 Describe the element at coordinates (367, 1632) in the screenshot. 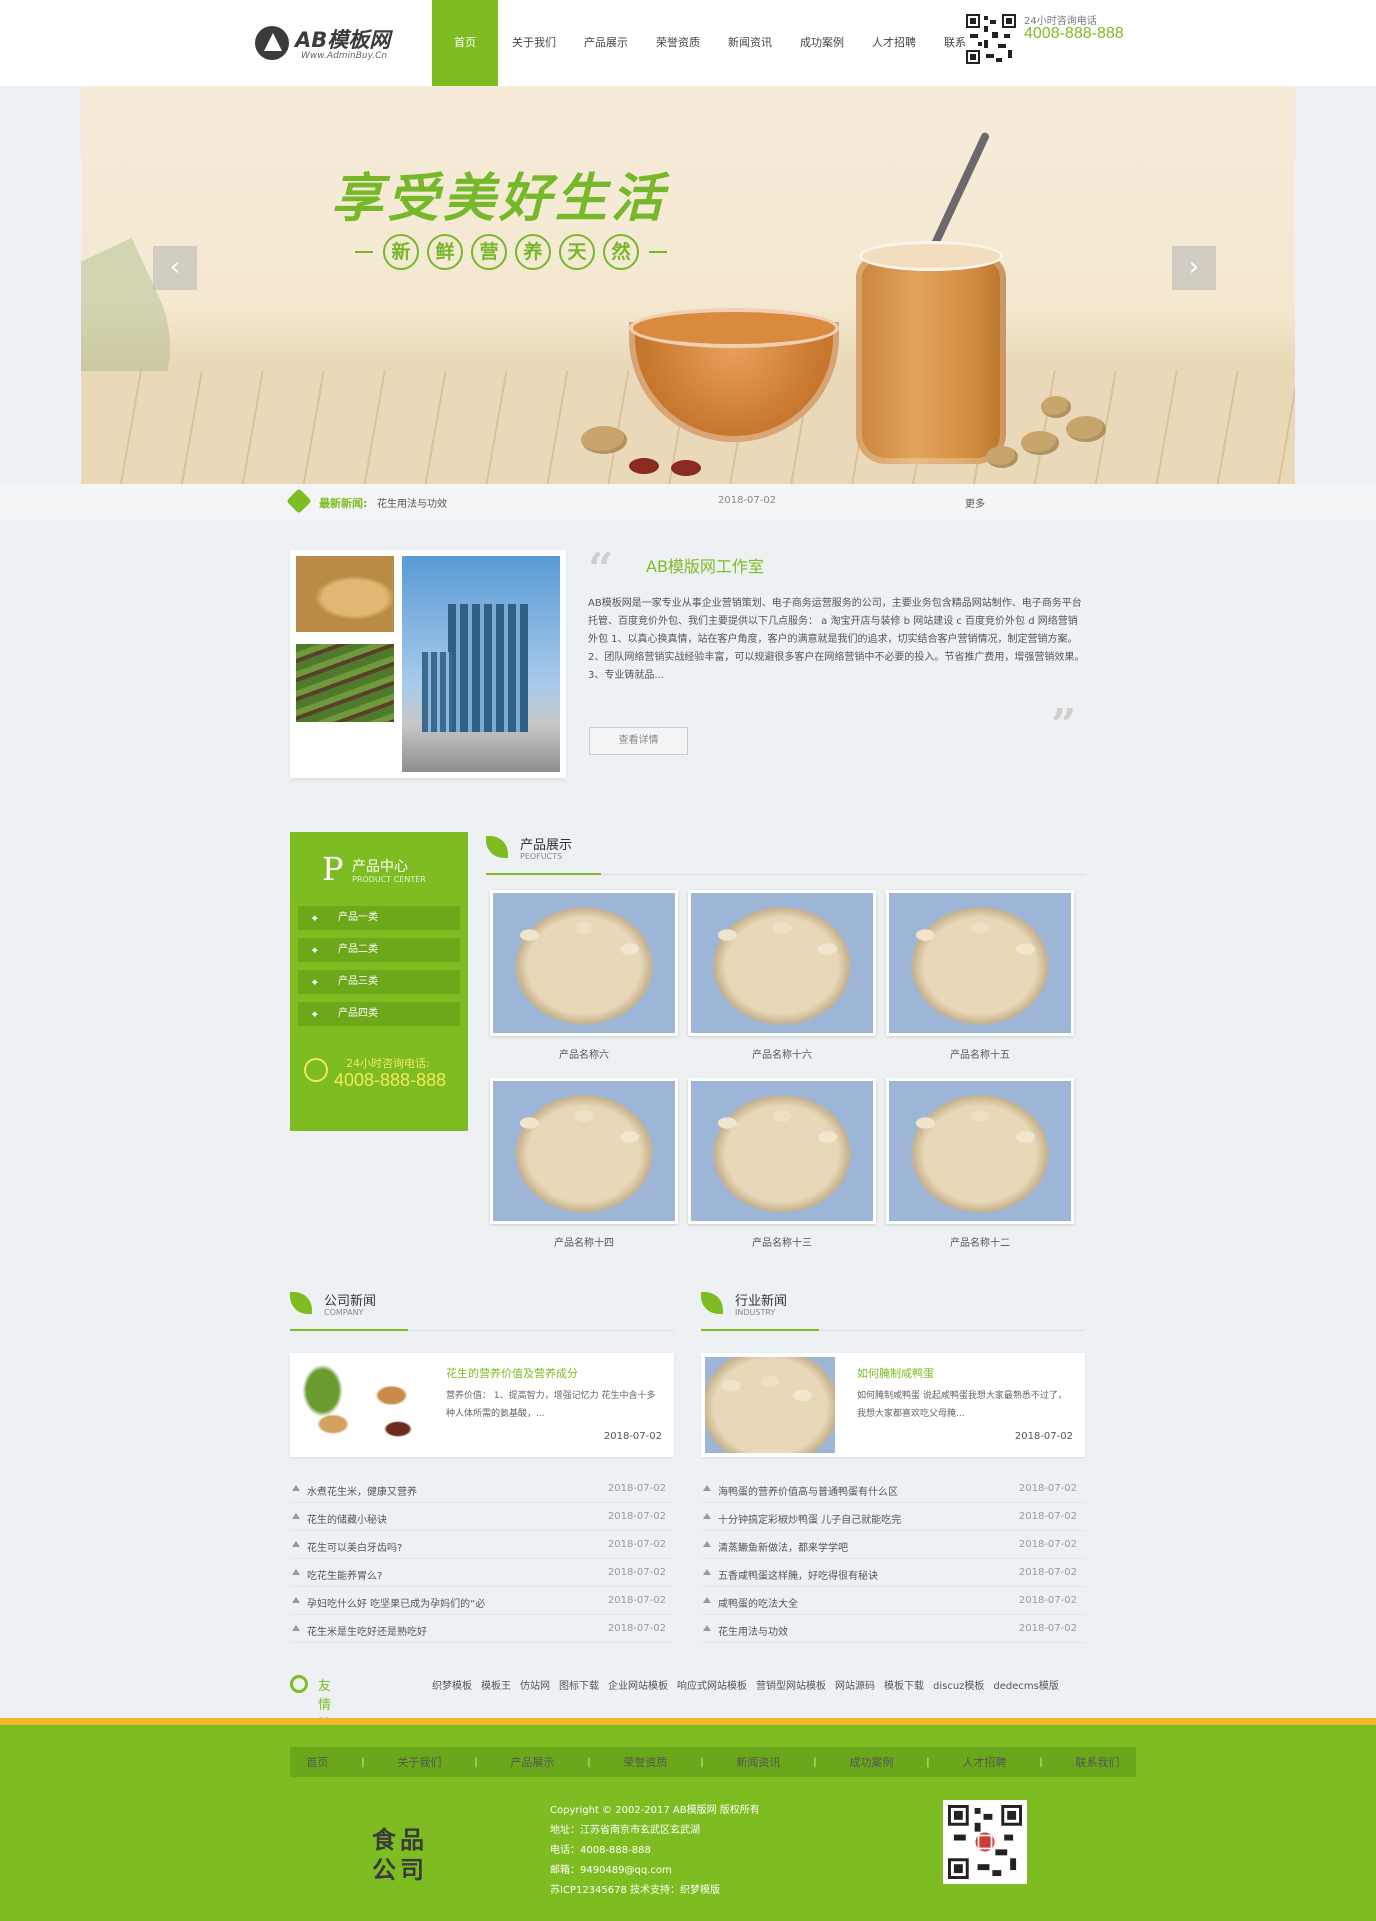

I see `news-title: 花生米是生吃好还是熟吃好` at that location.